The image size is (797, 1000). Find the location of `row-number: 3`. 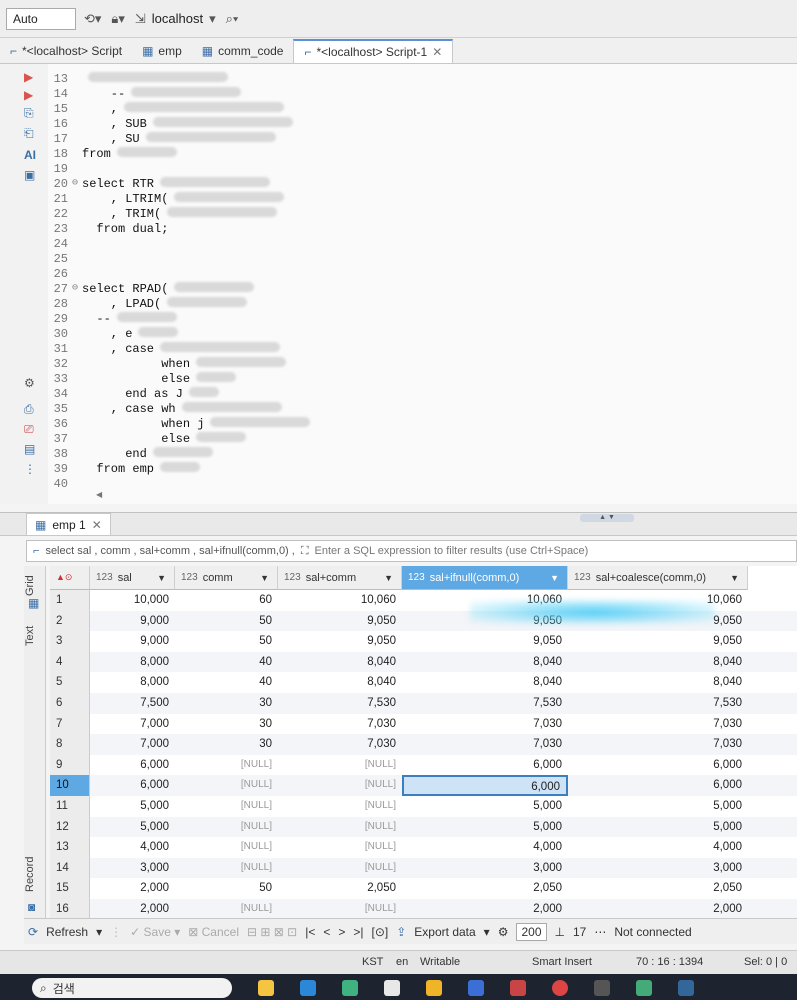

row-number: 3 is located at coordinates (70, 641).